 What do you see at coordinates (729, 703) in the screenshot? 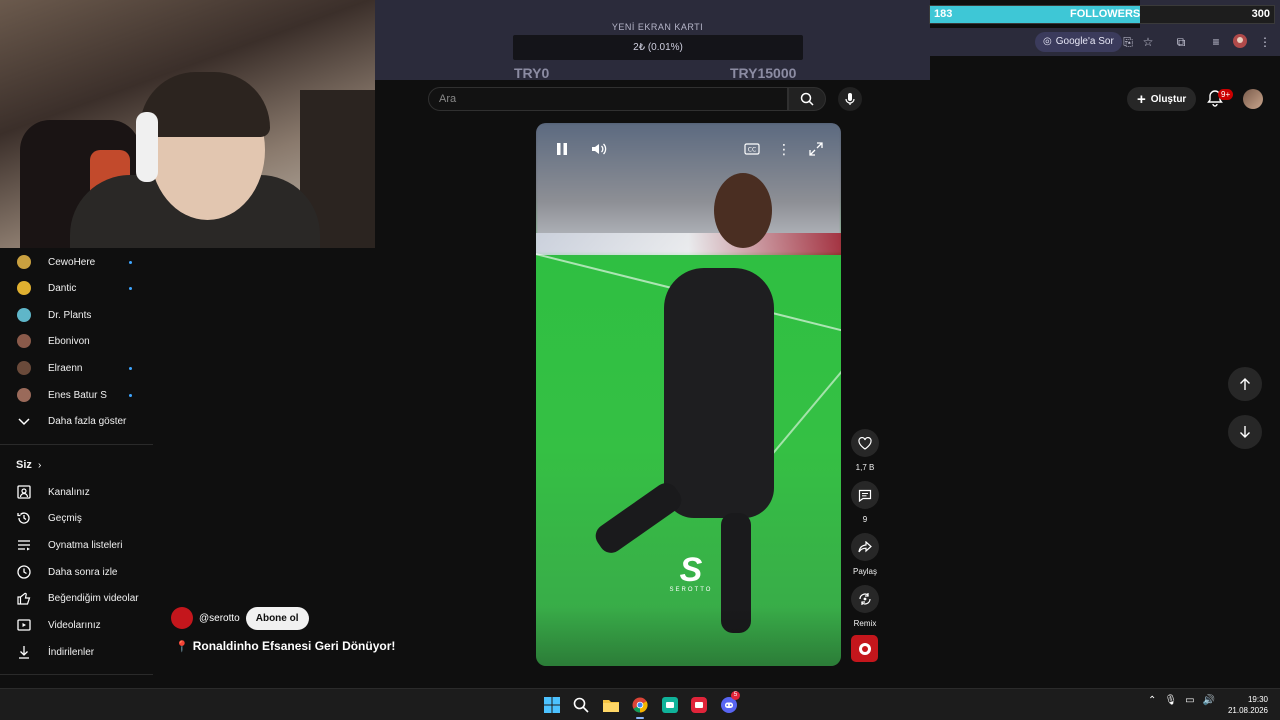
I see `discord-button: 5` at bounding box center [729, 703].